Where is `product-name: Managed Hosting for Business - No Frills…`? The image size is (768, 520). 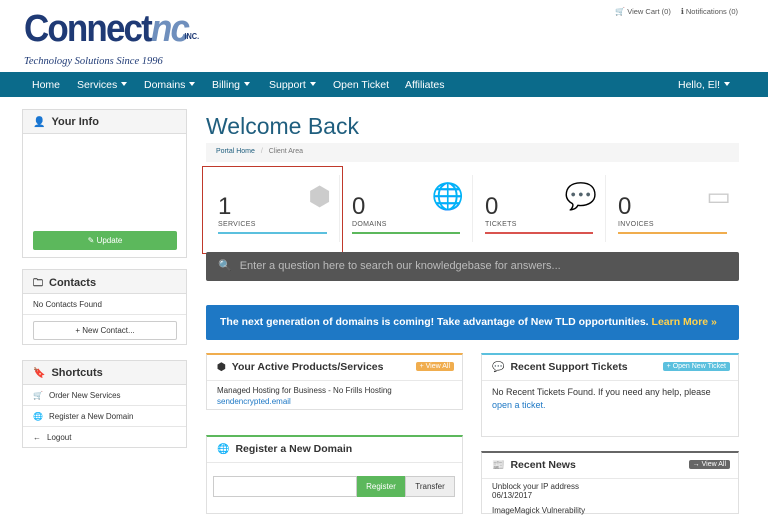
product-name: Managed Hosting for Business - No Frills… is located at coordinates (334, 390).